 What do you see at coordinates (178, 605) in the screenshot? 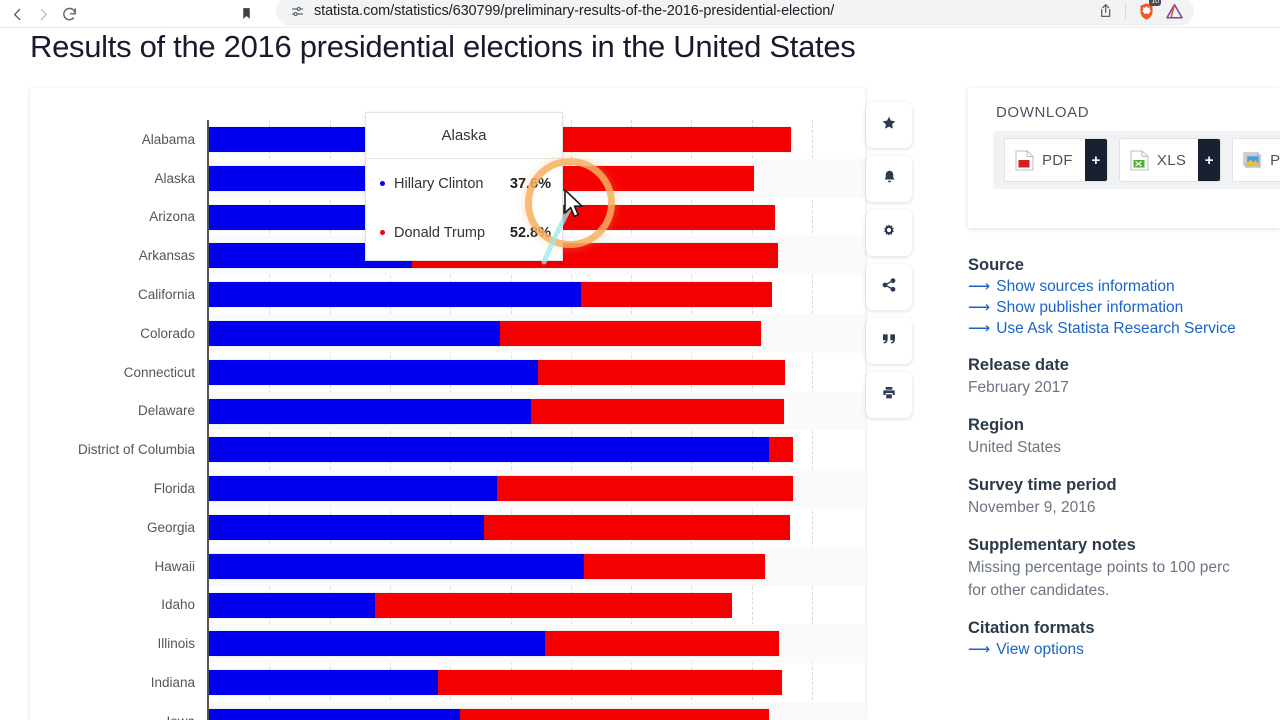
I see `y-axis-label: Idaho` at bounding box center [178, 605].